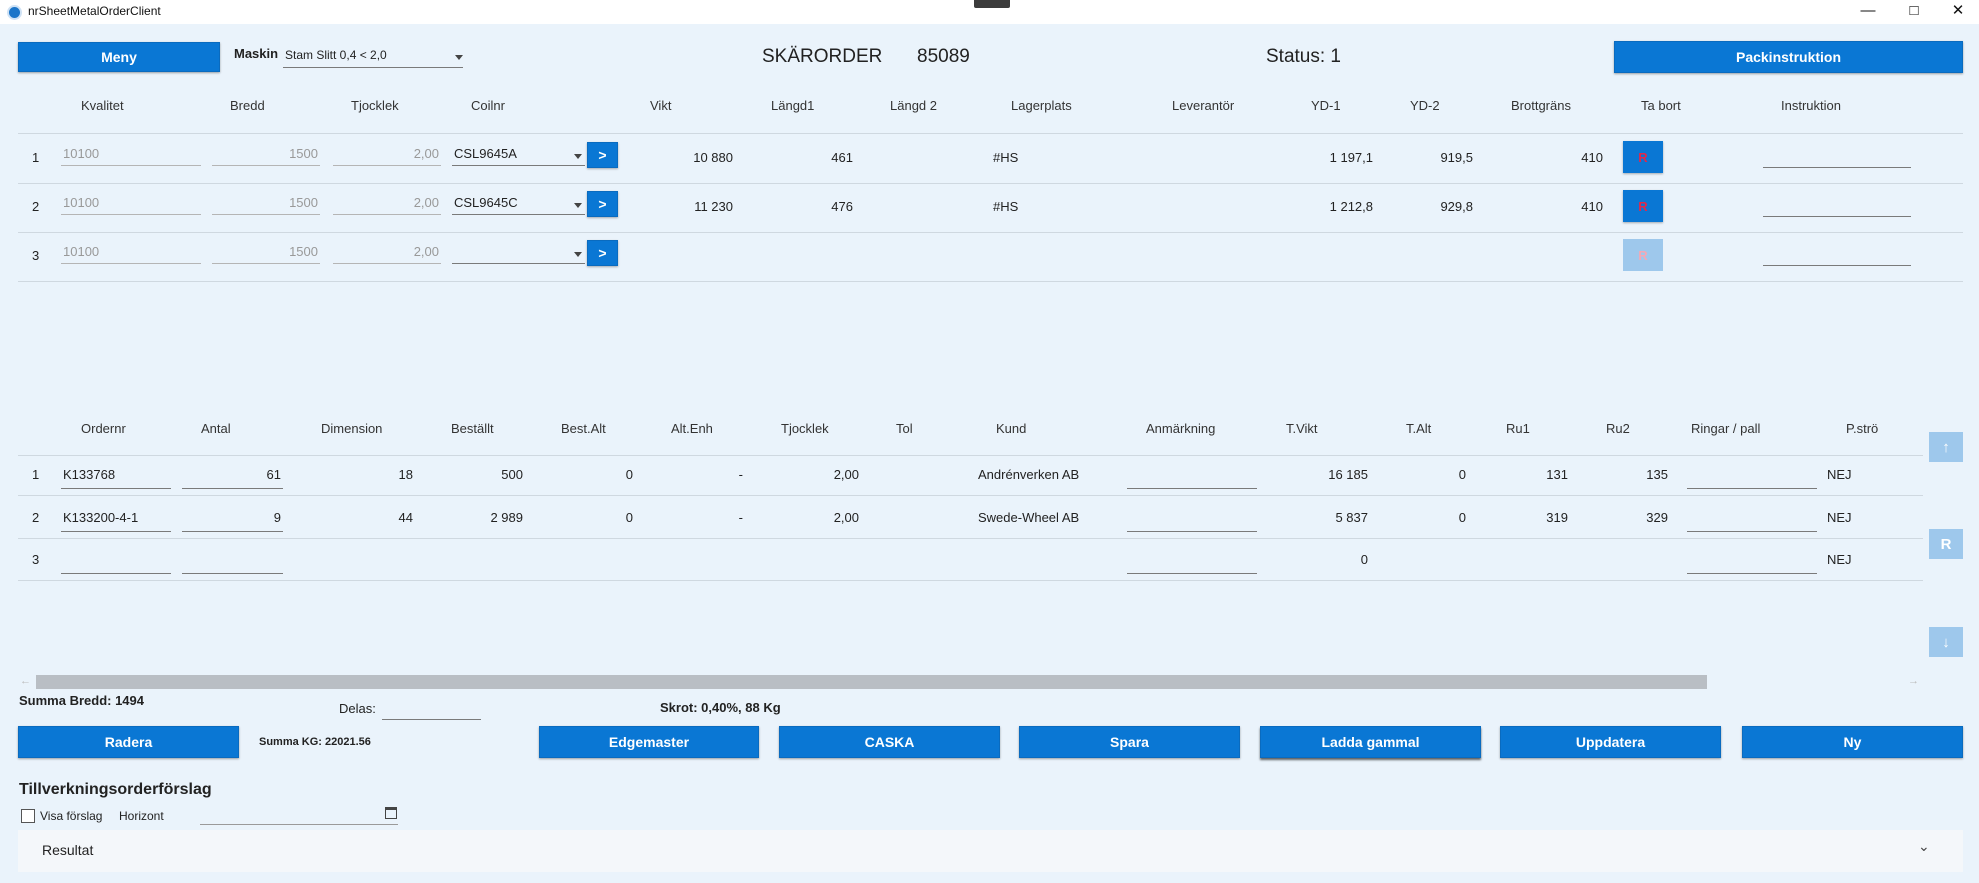 Image resolution: width=1979 pixels, height=883 pixels. I want to click on show-suggestion-checkbox, so click(28, 816).